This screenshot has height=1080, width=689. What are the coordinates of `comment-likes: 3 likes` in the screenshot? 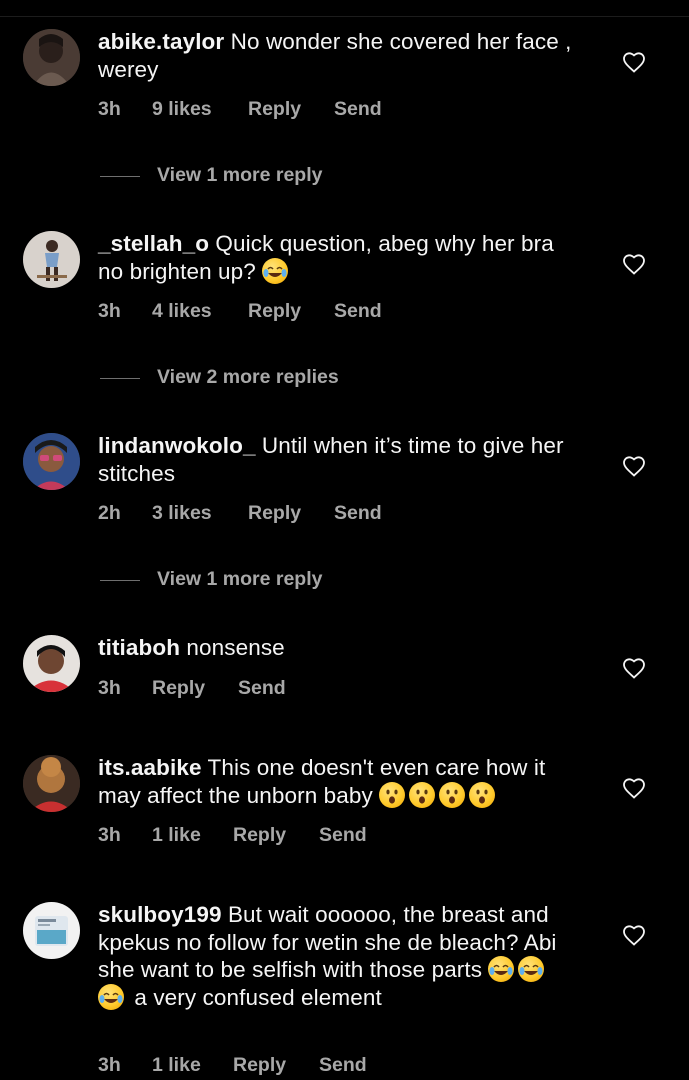 It's located at (182, 513).